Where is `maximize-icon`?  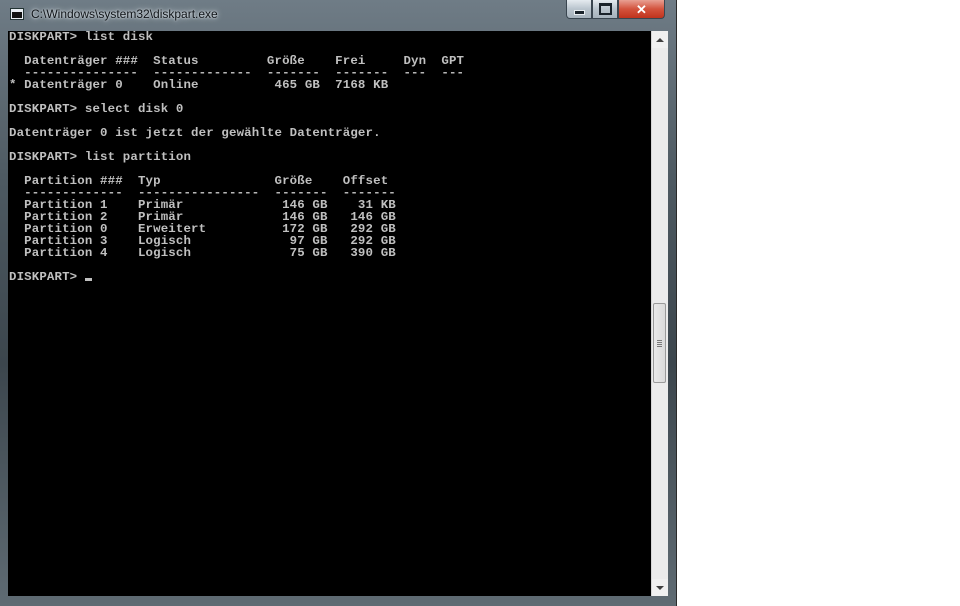 maximize-icon is located at coordinates (605, 9).